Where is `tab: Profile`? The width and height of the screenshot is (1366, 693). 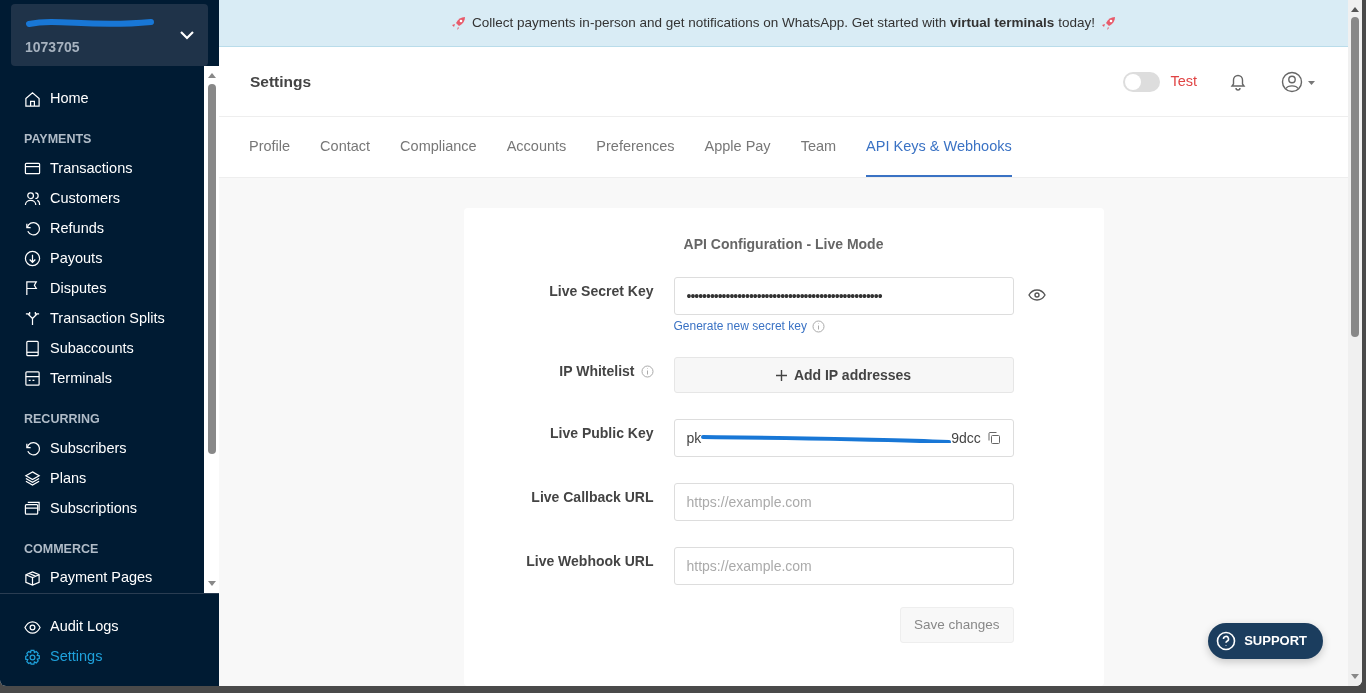
tab: Profile is located at coordinates (270, 147).